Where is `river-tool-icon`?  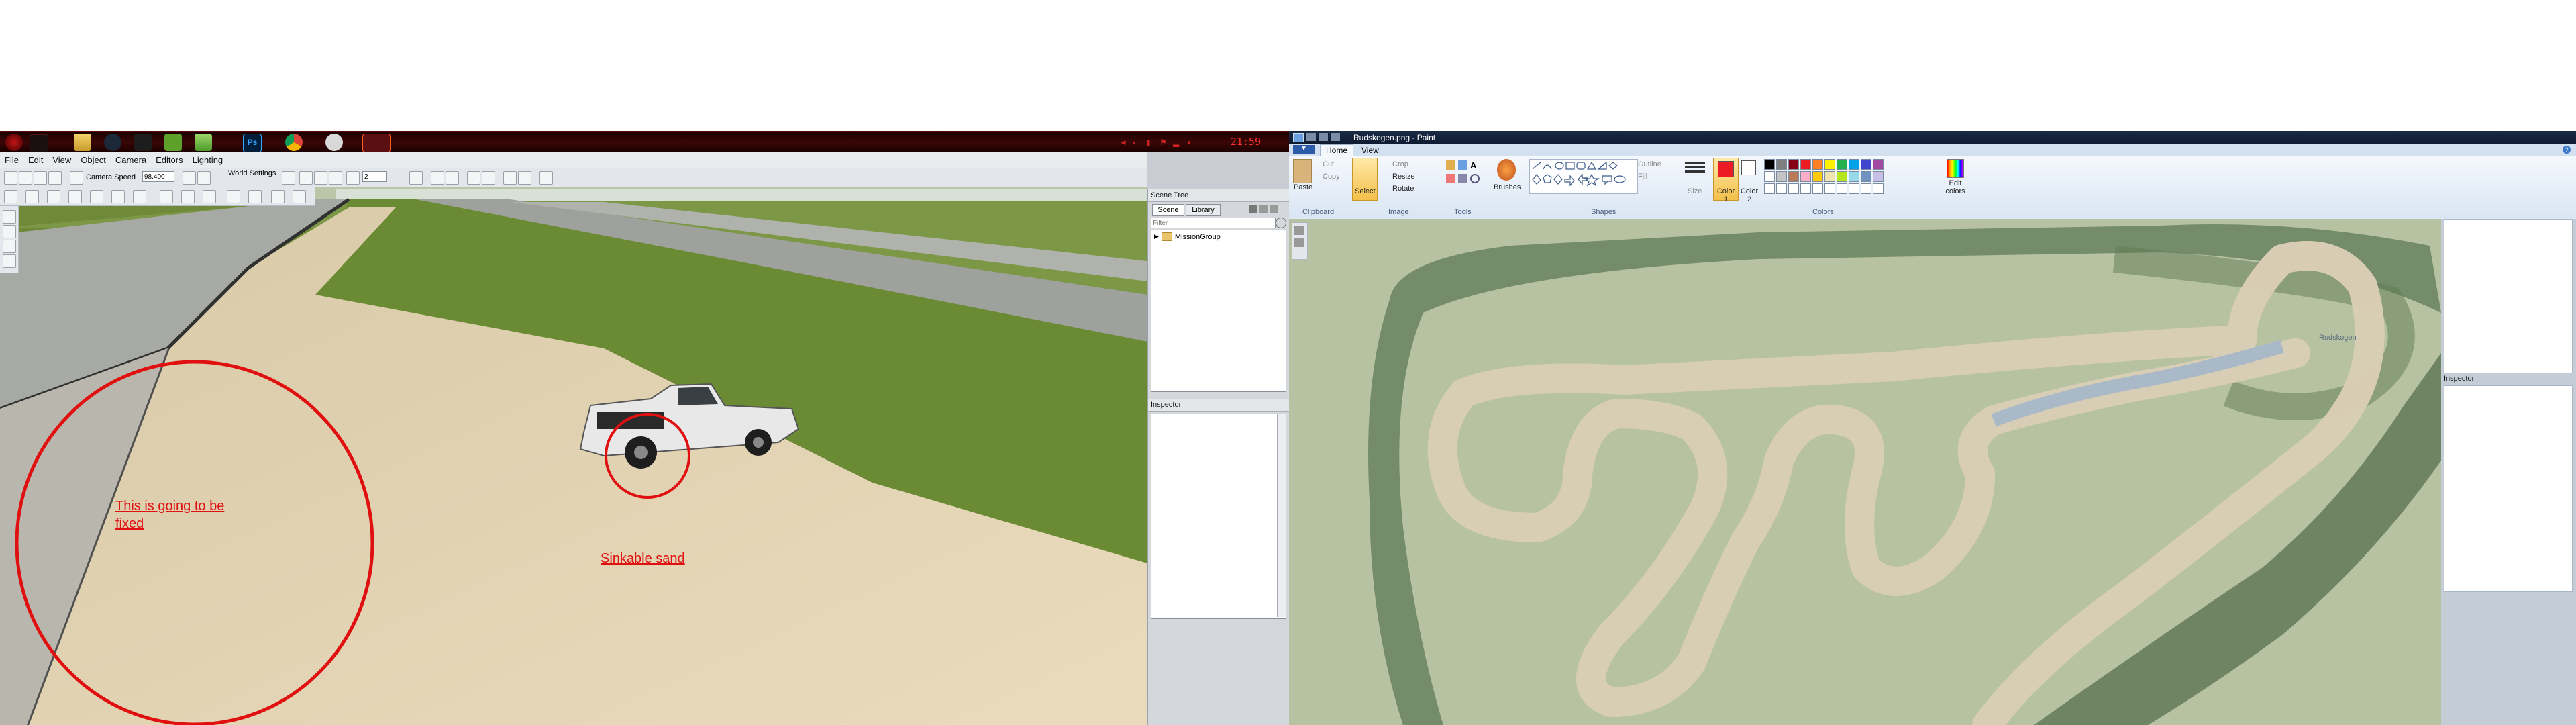 river-tool-icon is located at coordinates (53, 196).